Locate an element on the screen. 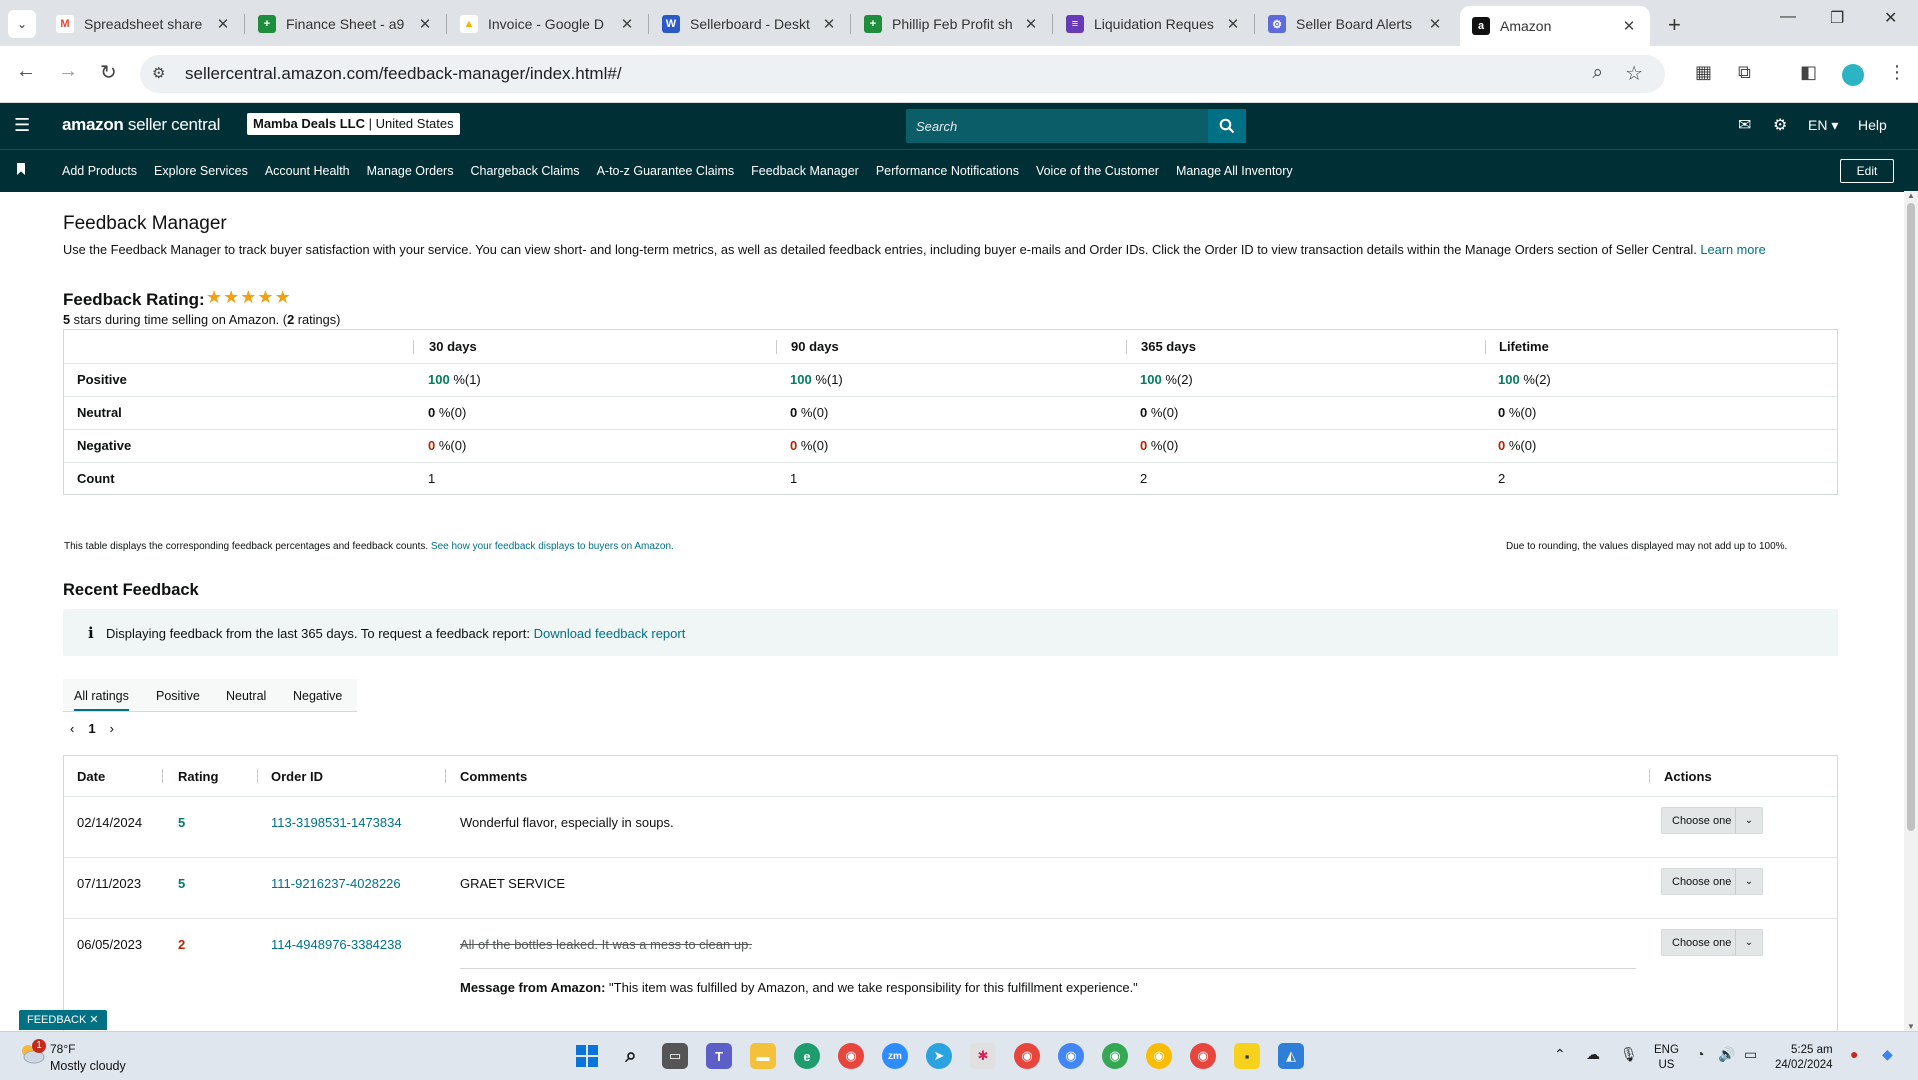 This screenshot has height=1080, width=1918. header-search-input: Search is located at coordinates (1076, 126).